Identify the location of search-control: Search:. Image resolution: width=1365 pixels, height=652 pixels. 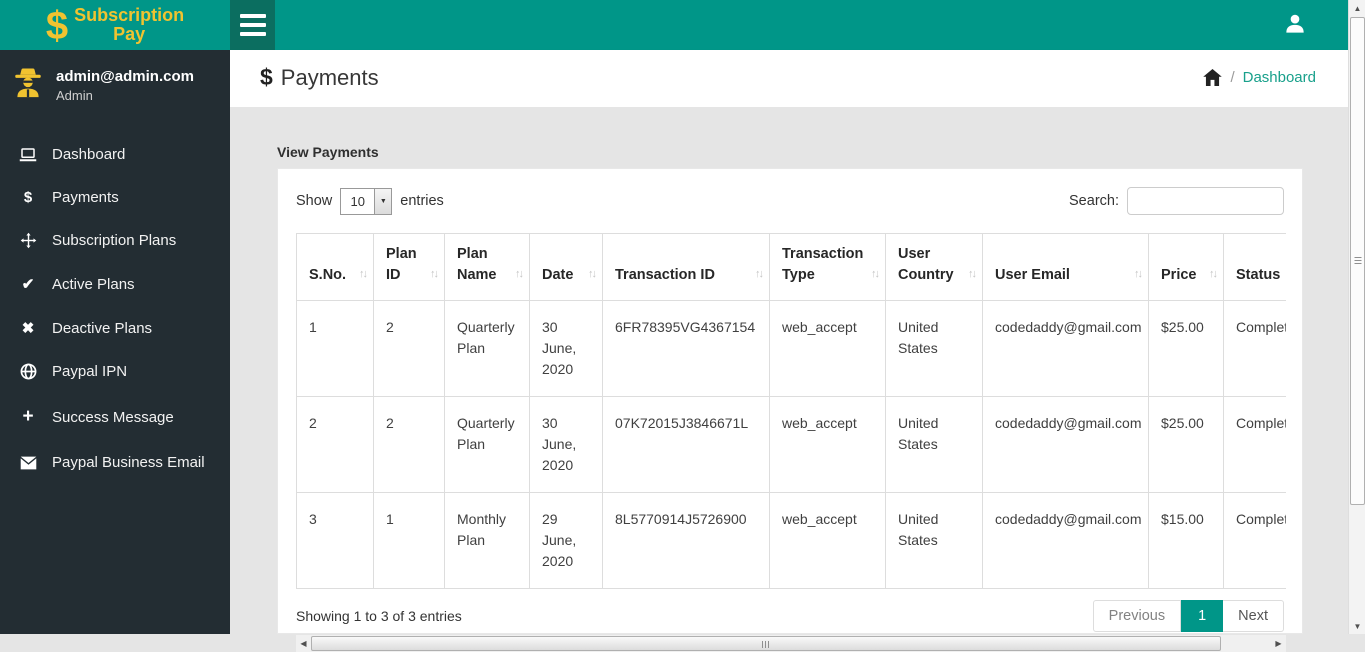
(1176, 201).